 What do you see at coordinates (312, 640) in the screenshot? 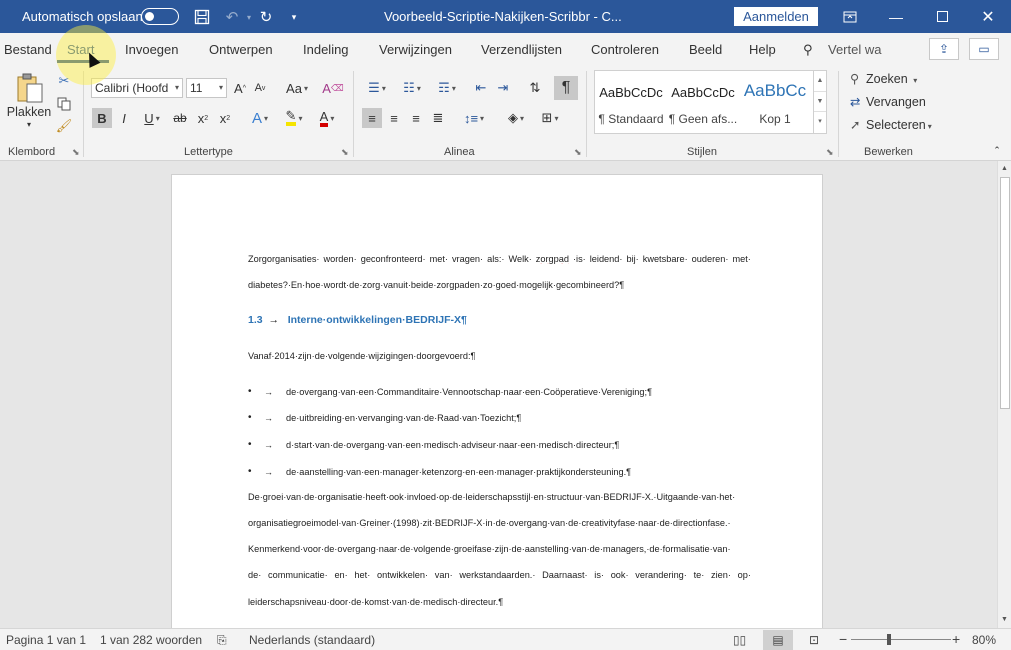
I see `language-status: Nederlands (standaard)` at bounding box center [312, 640].